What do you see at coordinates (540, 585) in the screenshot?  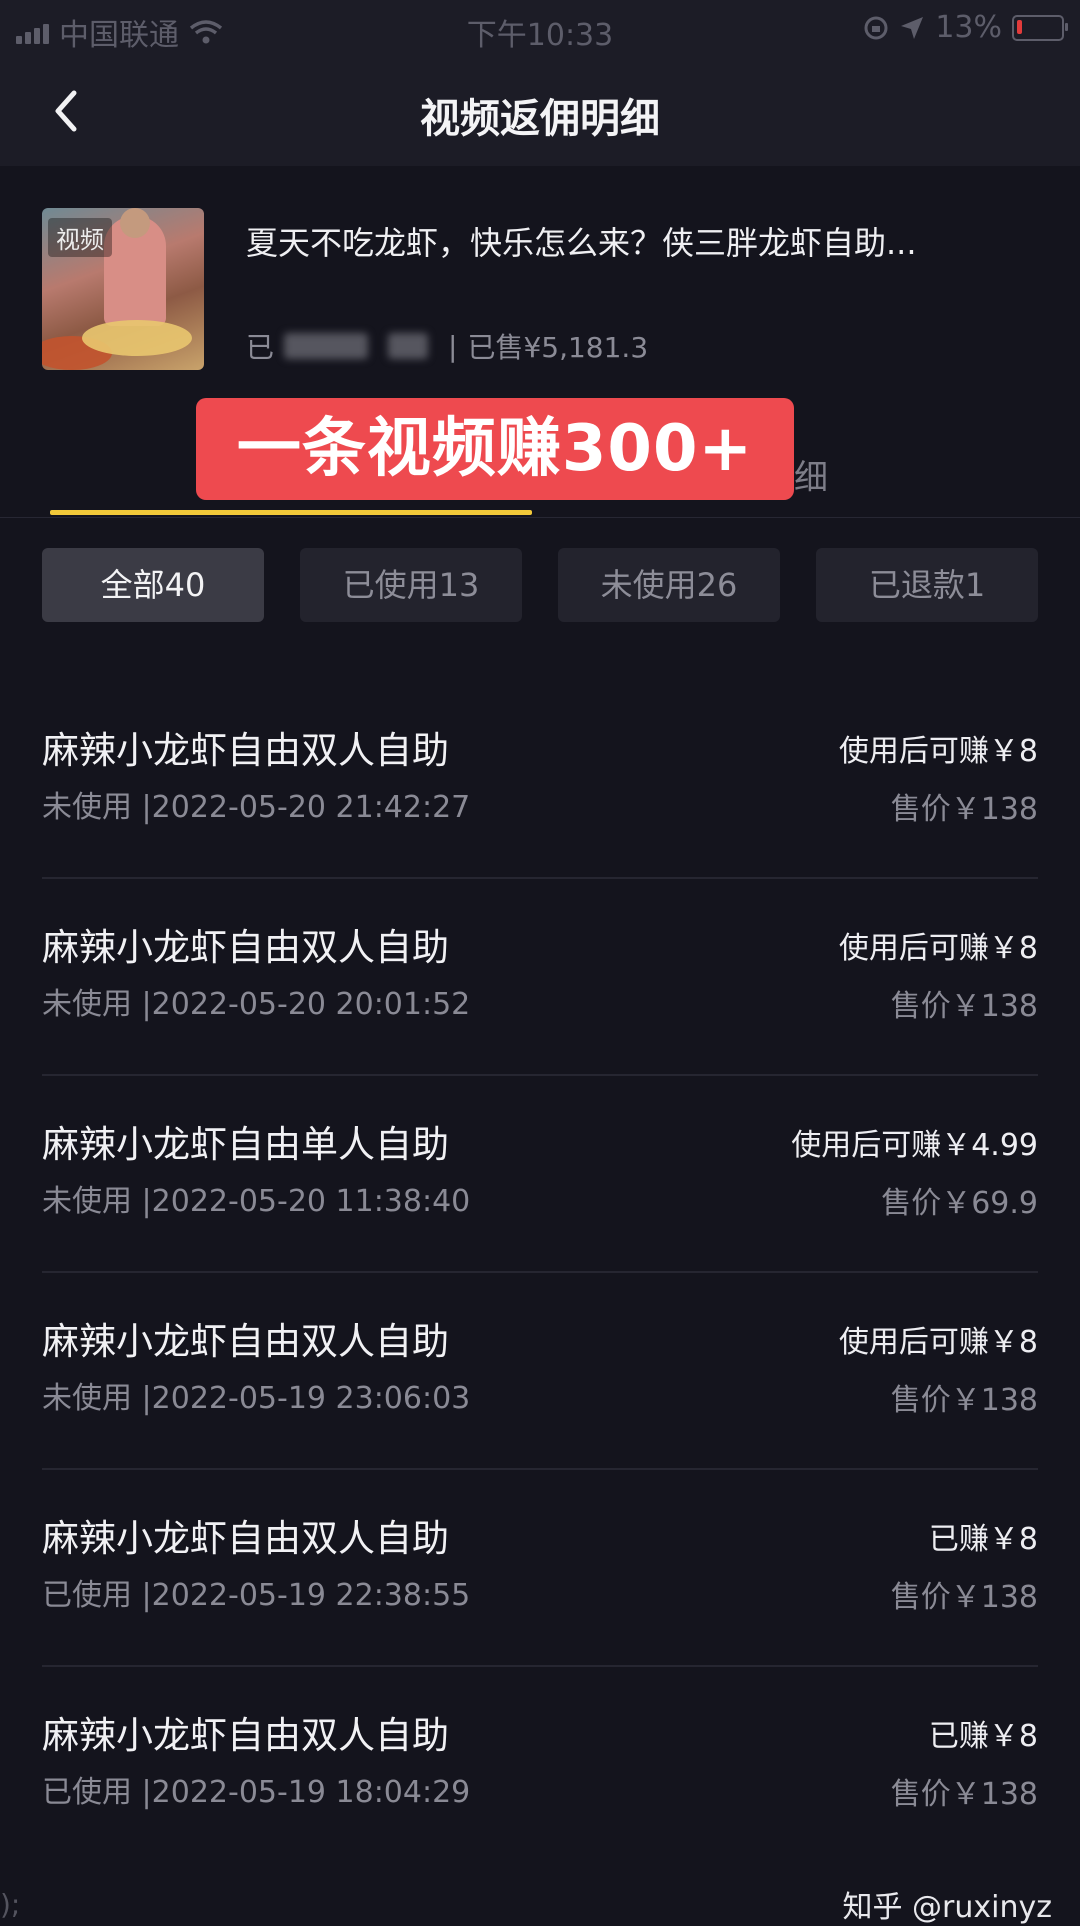 I see `filter-chips: 全部40 已使用13 未使用26 已退款1` at bounding box center [540, 585].